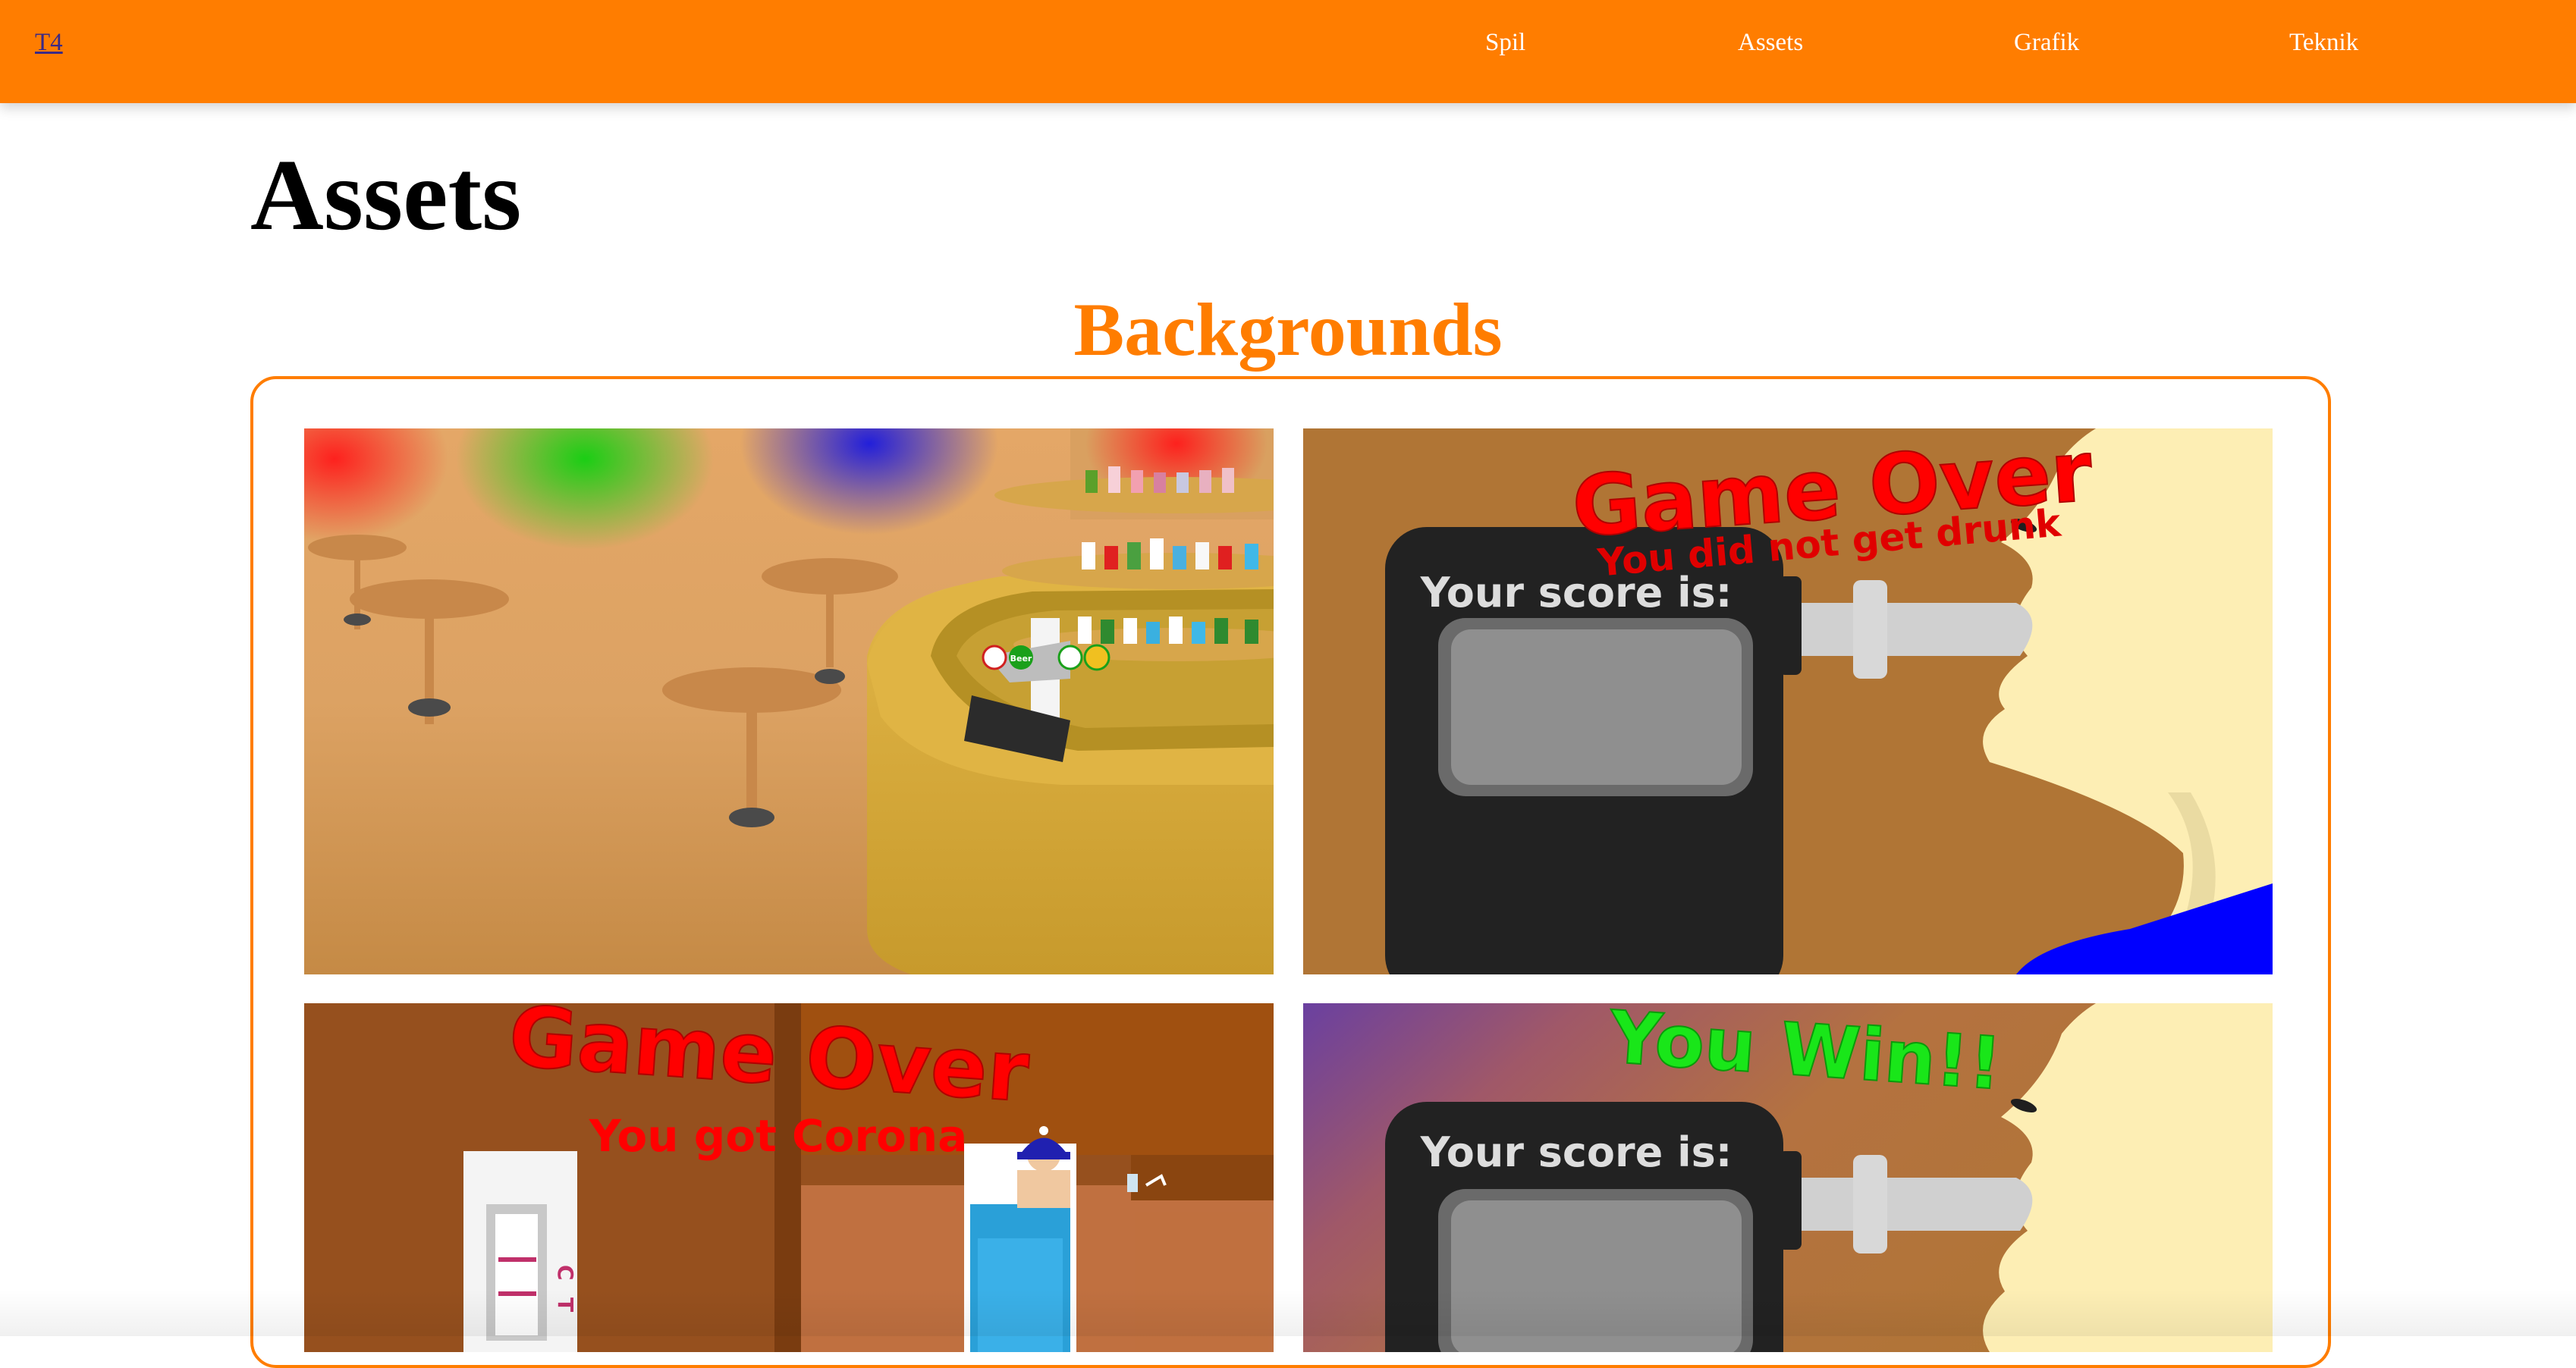  I want to click on win-score-label: Your score is:, so click(1576, 1152).